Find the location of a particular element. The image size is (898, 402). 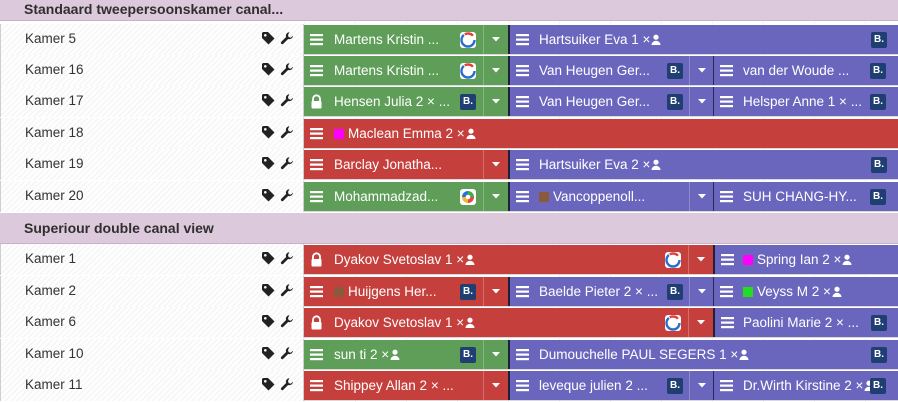

booking-source-badge: B. is located at coordinates (879, 40).